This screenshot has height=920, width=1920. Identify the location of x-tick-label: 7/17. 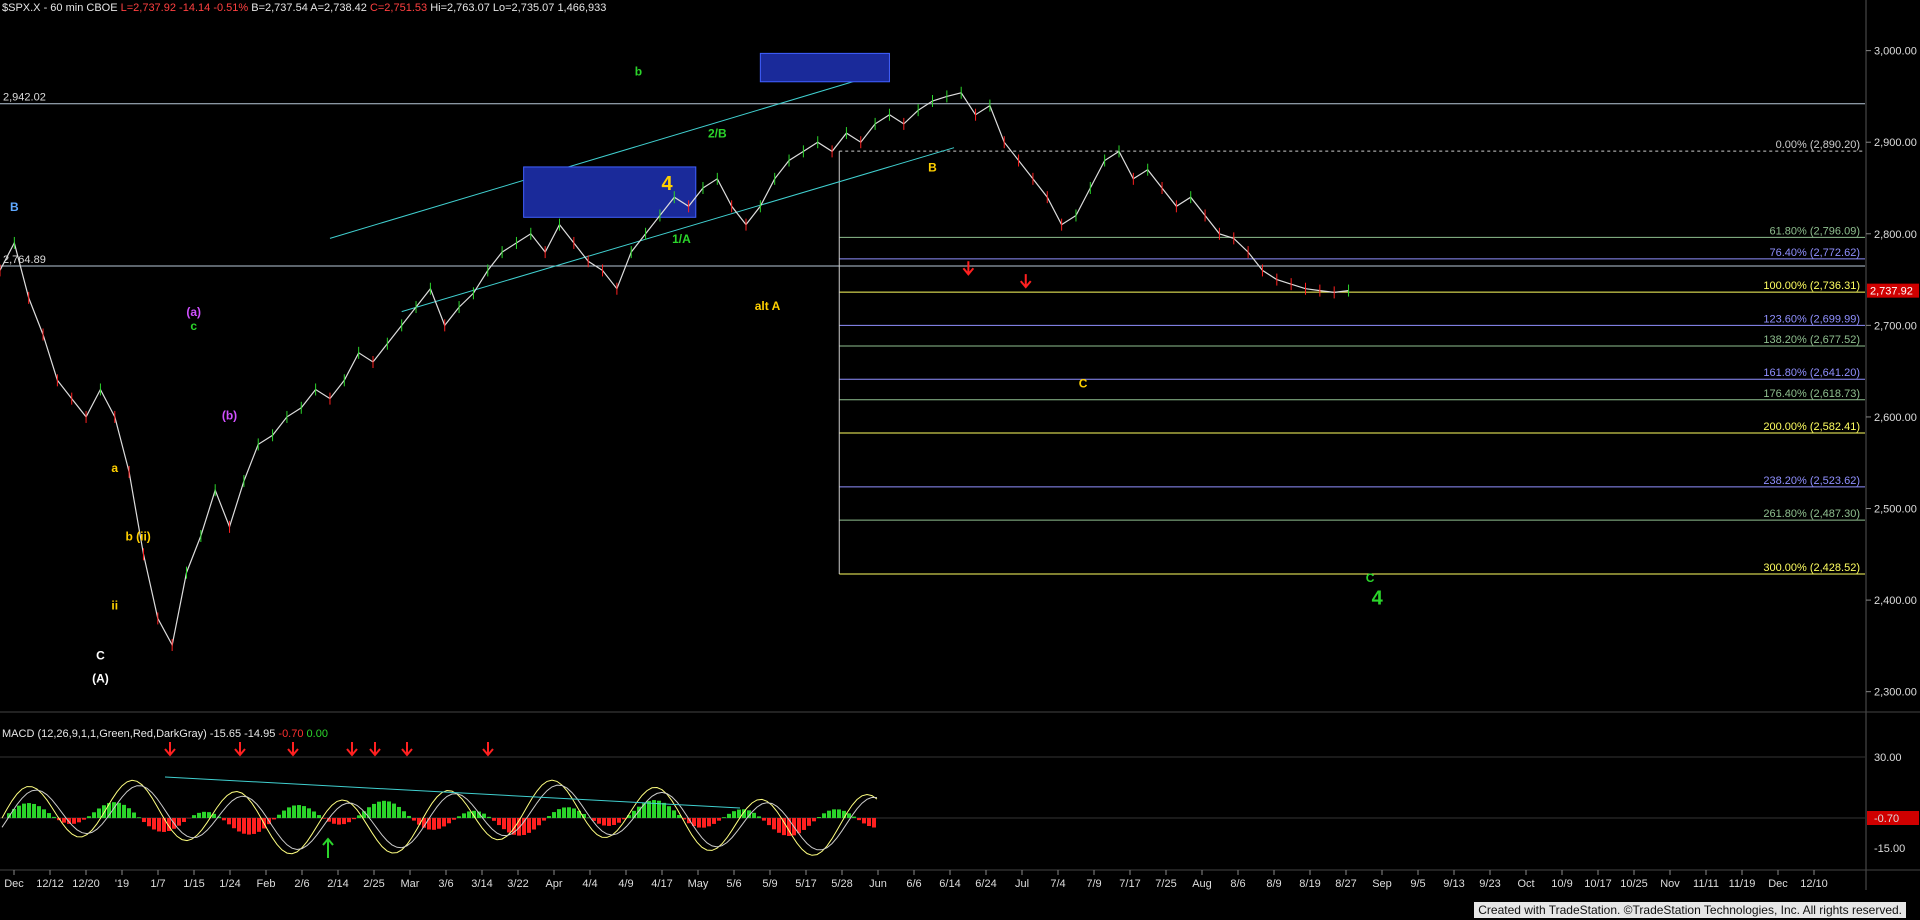
(1129, 884).